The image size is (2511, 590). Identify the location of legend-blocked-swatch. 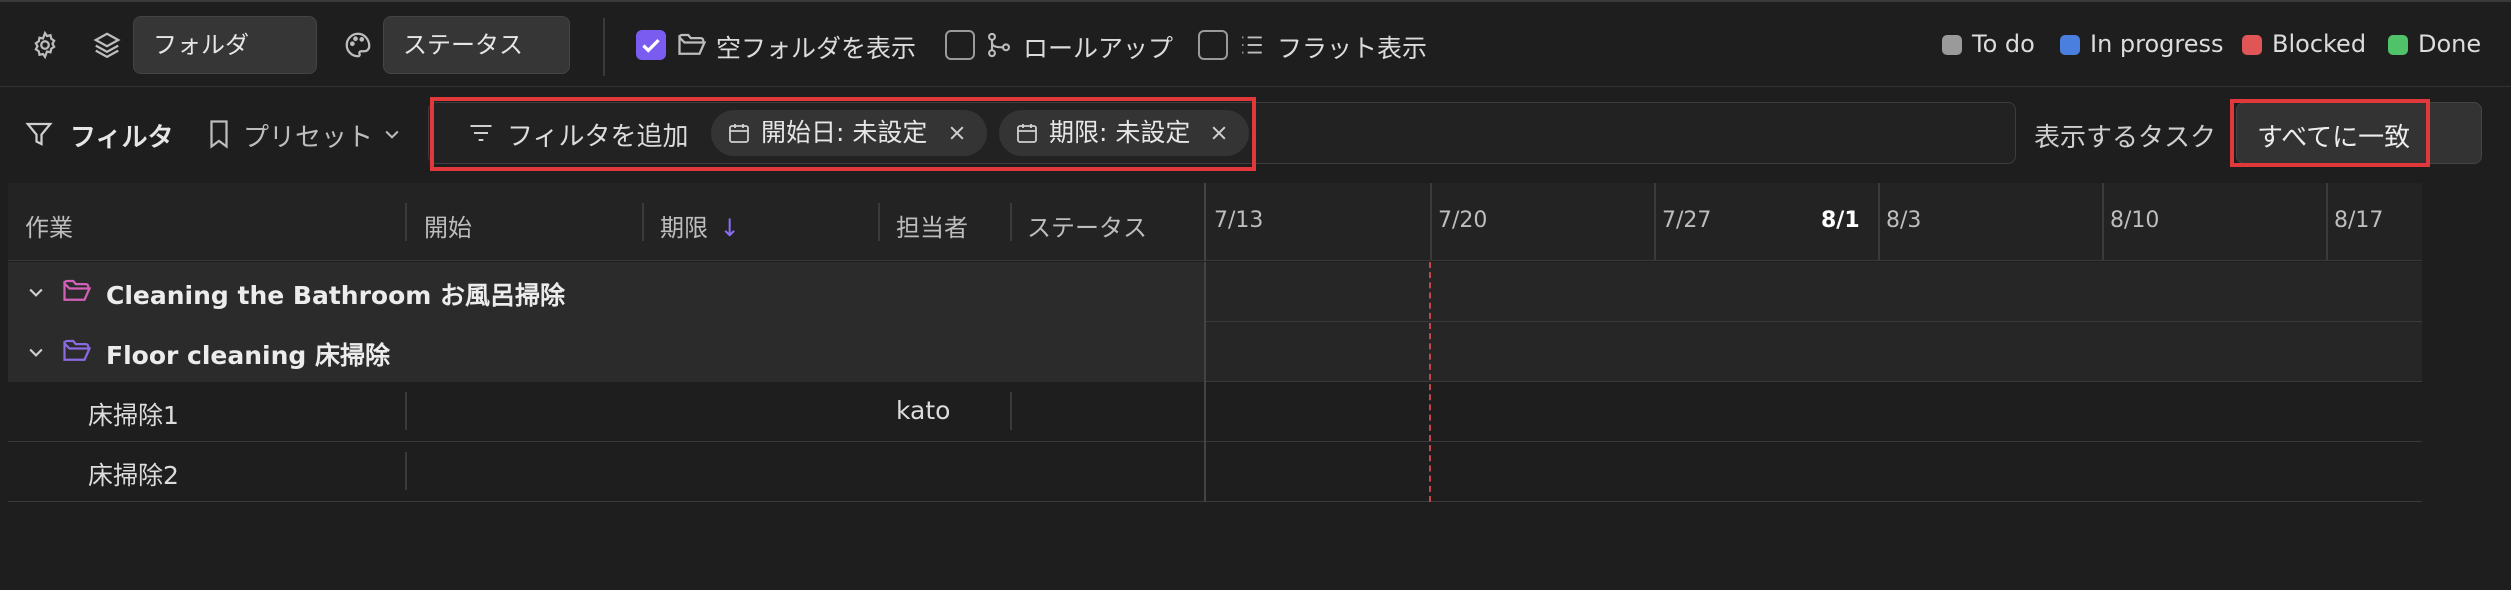
(2252, 45).